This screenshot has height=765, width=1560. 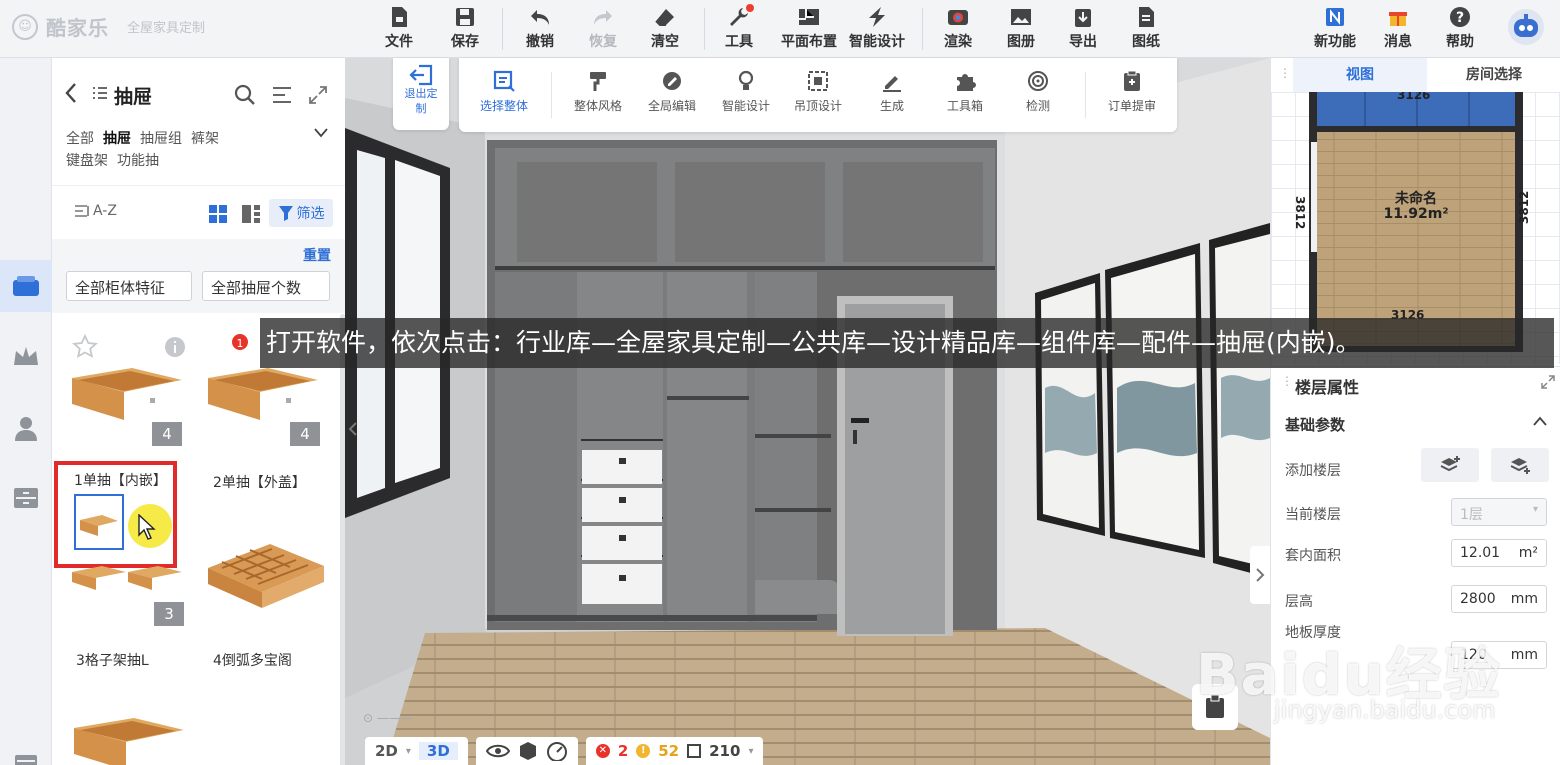 What do you see at coordinates (26, 356) in the screenshot?
I see `rail-premium-button` at bounding box center [26, 356].